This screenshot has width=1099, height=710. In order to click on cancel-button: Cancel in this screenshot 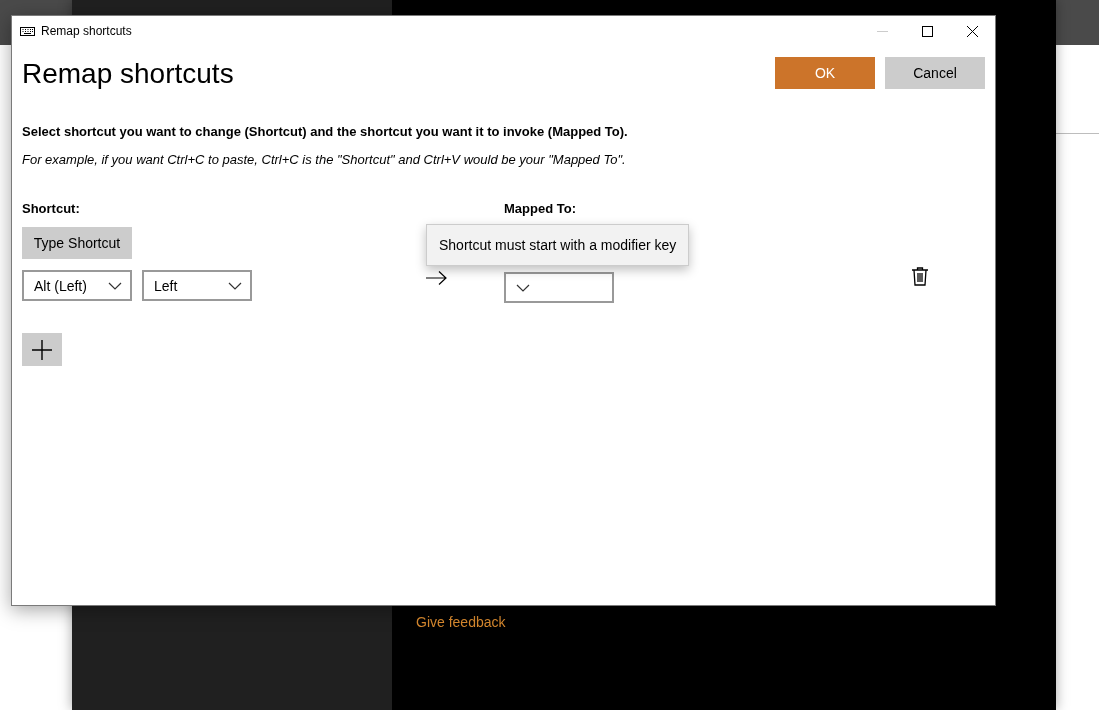, I will do `click(935, 73)`.